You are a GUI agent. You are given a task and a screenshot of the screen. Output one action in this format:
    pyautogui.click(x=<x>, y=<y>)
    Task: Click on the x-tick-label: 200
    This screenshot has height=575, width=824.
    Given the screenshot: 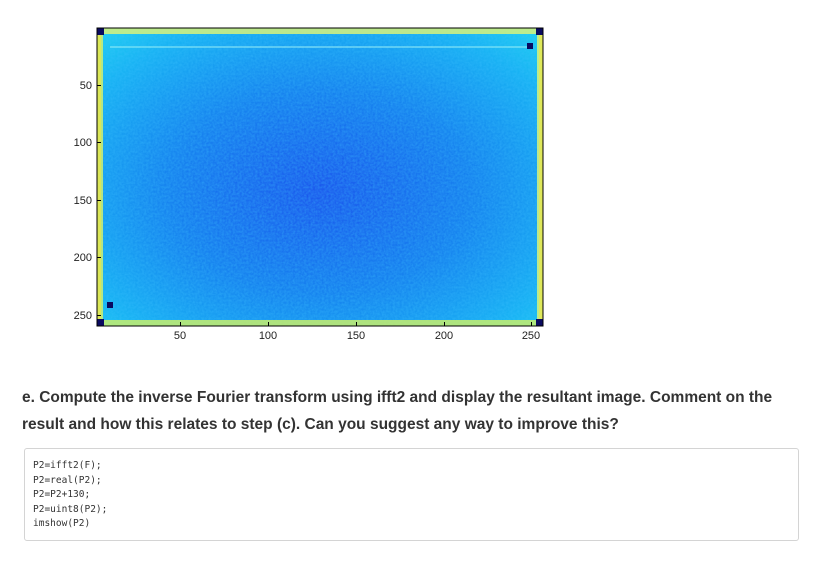 What is the action you would take?
    pyautogui.click(x=444, y=336)
    